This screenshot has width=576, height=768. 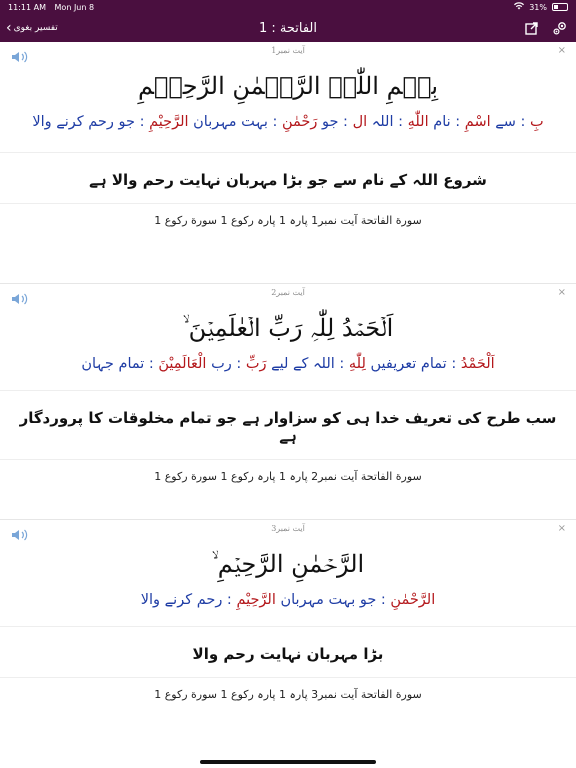 What do you see at coordinates (477, 363) in the screenshot?
I see `word-arabic: اَلْحَمْدُ` at bounding box center [477, 363].